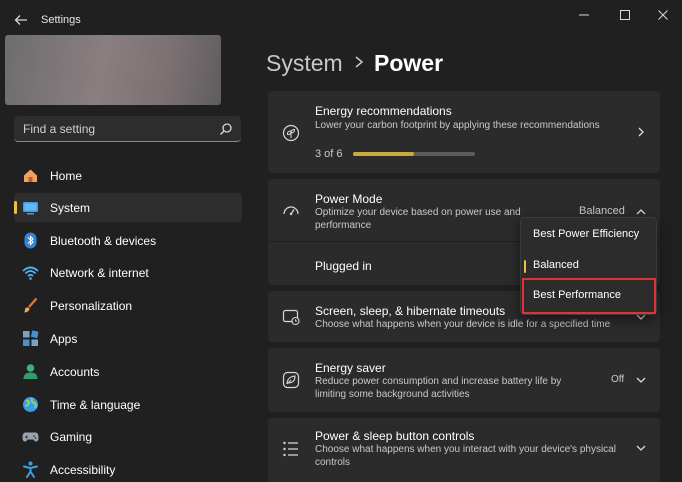 This screenshot has height=482, width=682. I want to click on progress-bar, so click(414, 154).